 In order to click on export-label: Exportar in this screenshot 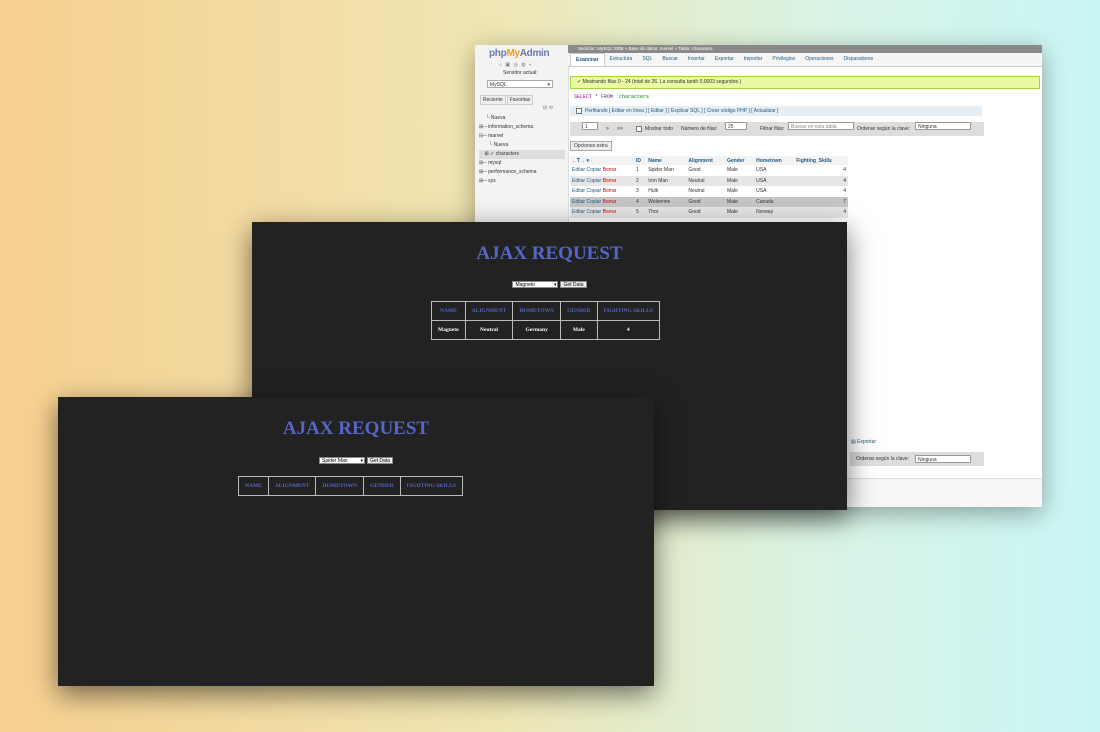, I will do `click(867, 442)`.